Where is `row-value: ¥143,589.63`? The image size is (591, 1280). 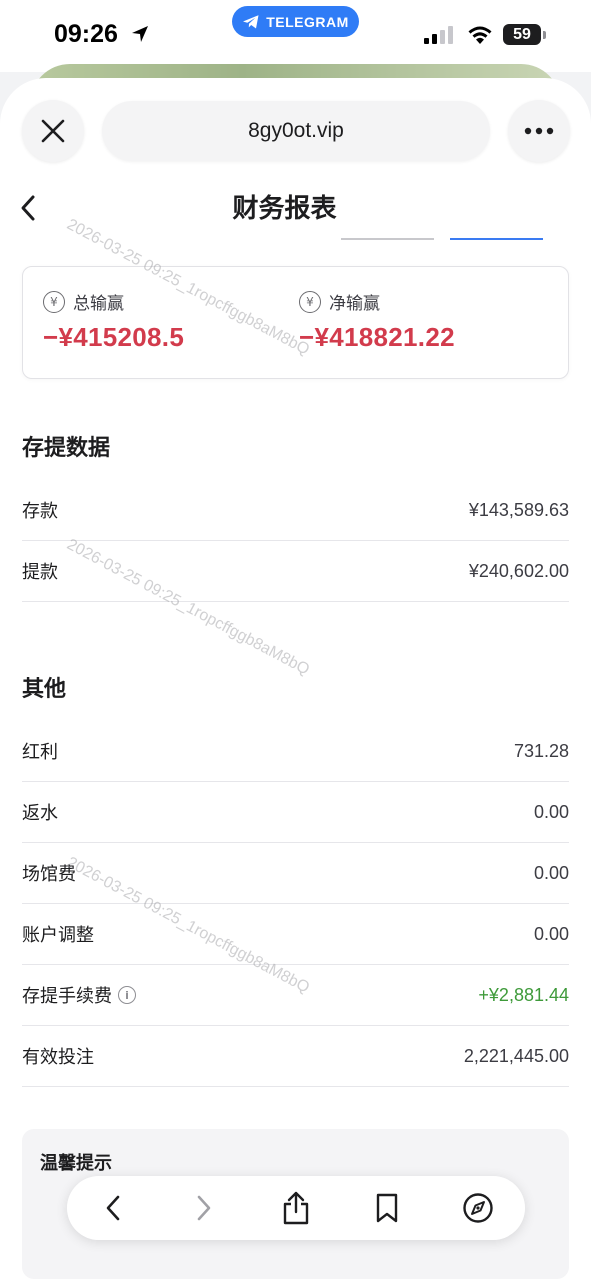 row-value: ¥143,589.63 is located at coordinates (518, 509).